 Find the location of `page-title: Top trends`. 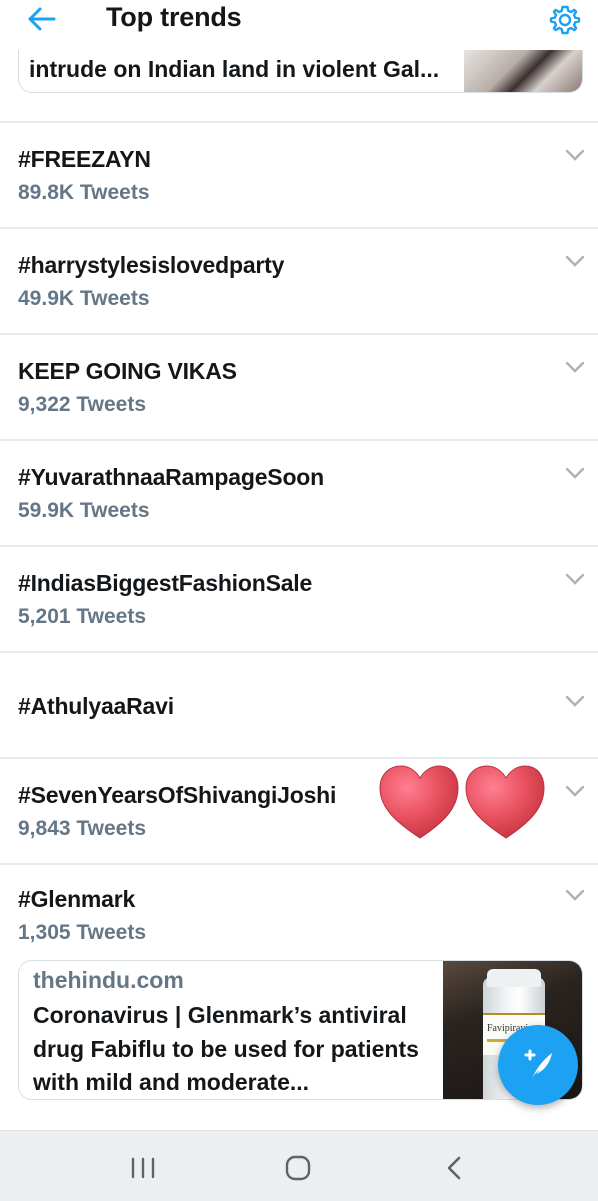

page-title: Top trends is located at coordinates (174, 17).